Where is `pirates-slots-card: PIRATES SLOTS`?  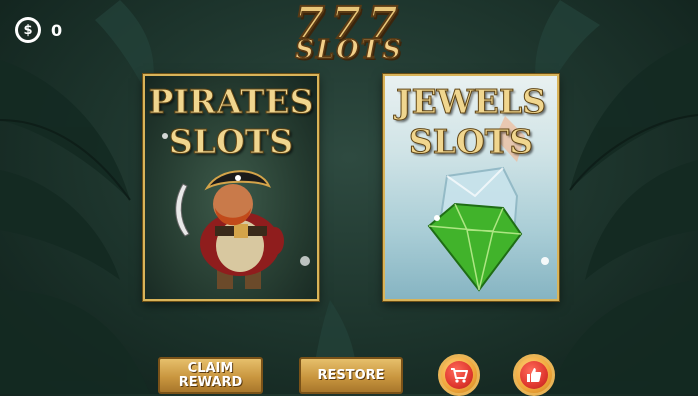
pirates-slots-card: PIRATES SLOTS is located at coordinates (231, 187).